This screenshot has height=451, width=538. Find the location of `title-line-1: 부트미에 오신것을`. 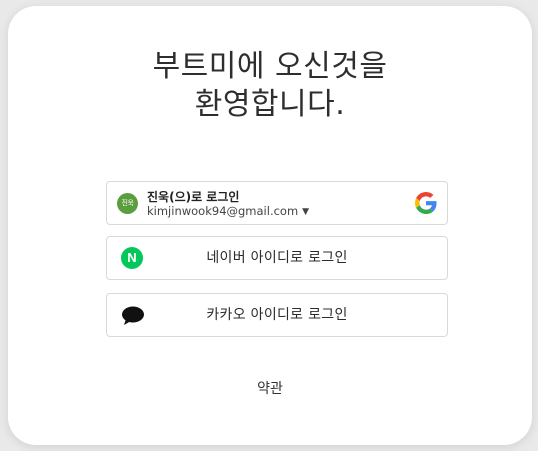

title-line-1: 부트미에 오신것을 is located at coordinates (270, 66).